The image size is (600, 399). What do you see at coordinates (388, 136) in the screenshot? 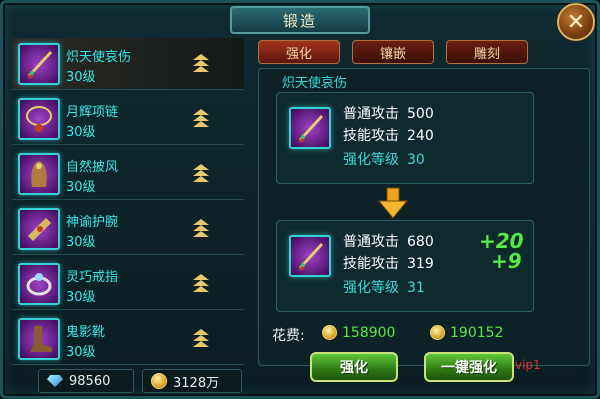
I see `skill-attack-current: 技能攻击 240` at bounding box center [388, 136].